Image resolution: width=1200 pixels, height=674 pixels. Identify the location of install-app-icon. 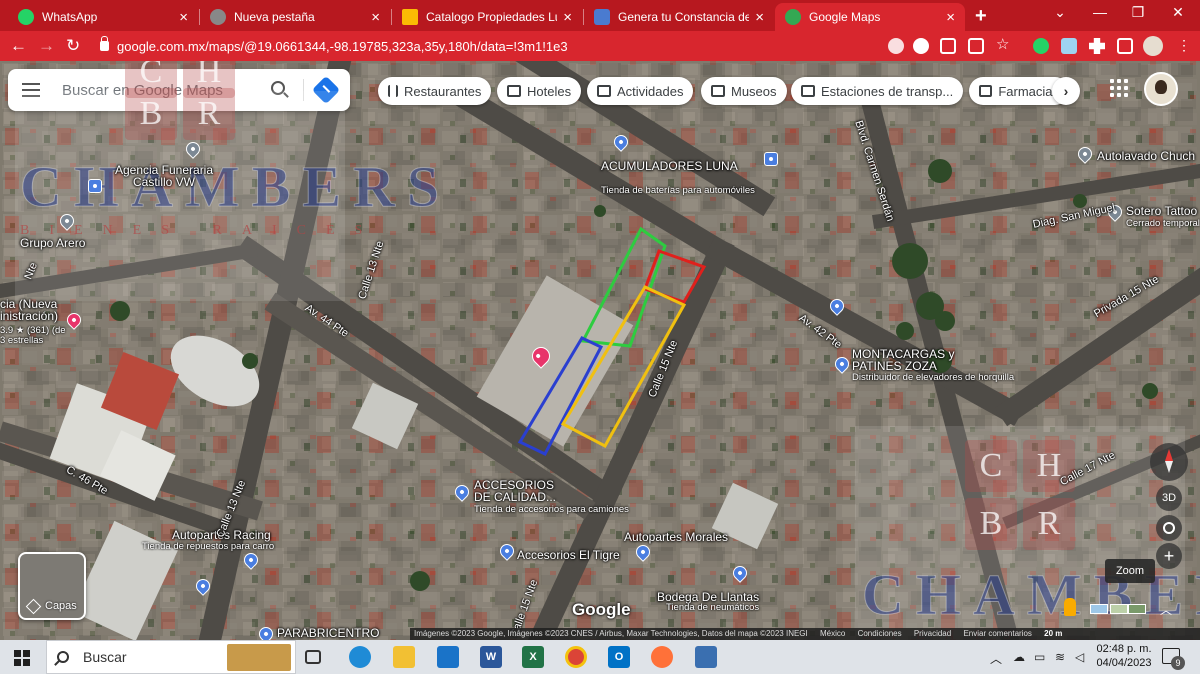
(948, 46).